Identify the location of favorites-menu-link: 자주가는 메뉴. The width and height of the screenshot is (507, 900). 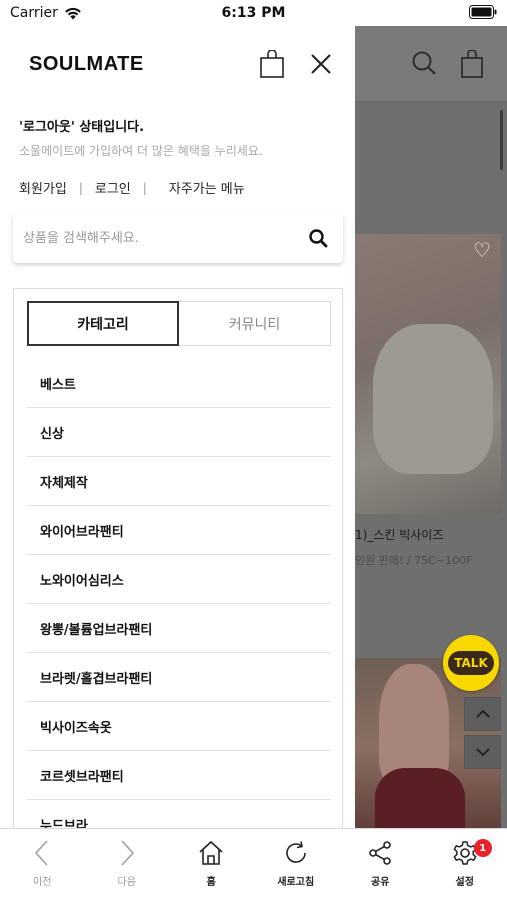
(207, 187).